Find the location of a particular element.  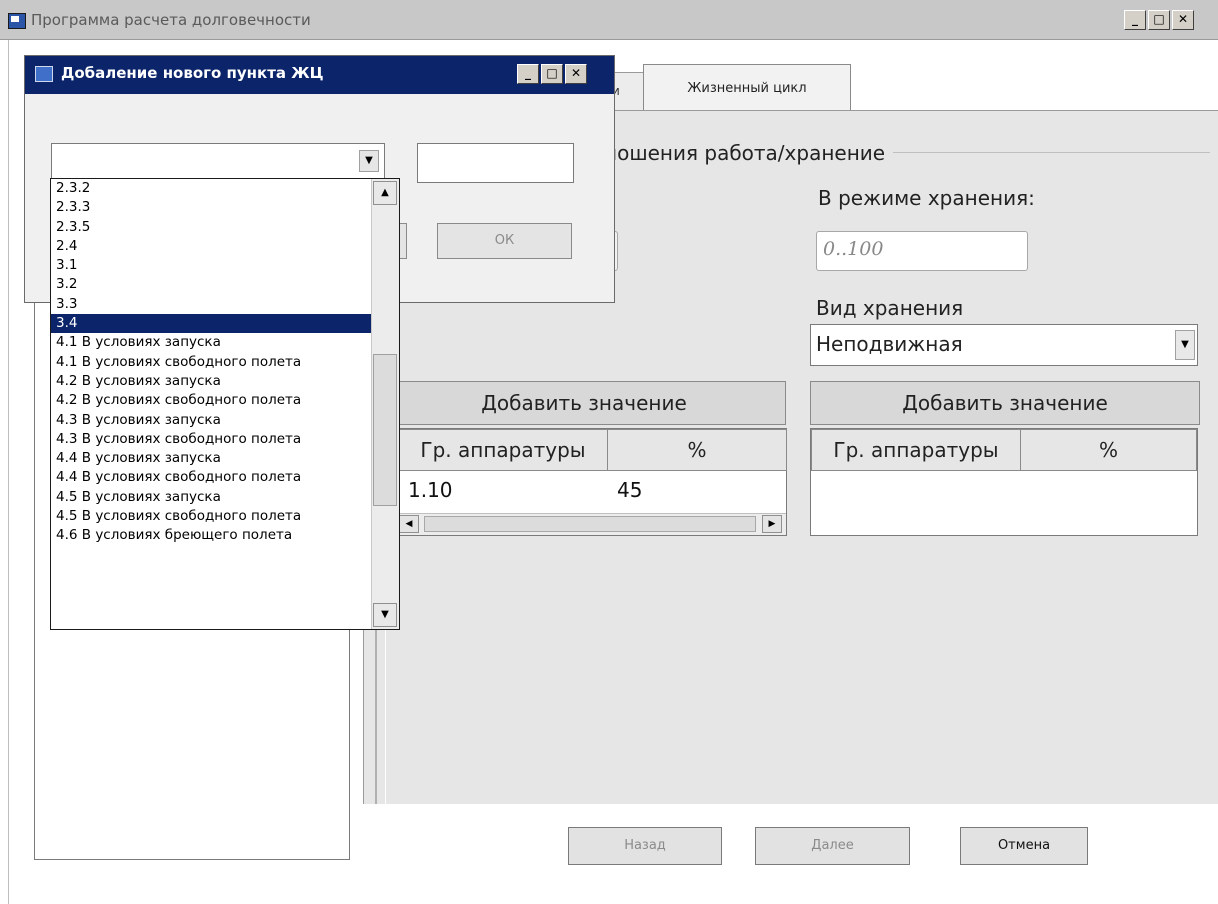

work-values-grid: Гр. аппаратуры % 1.10 45 ◀ ▶ is located at coordinates (592, 482).